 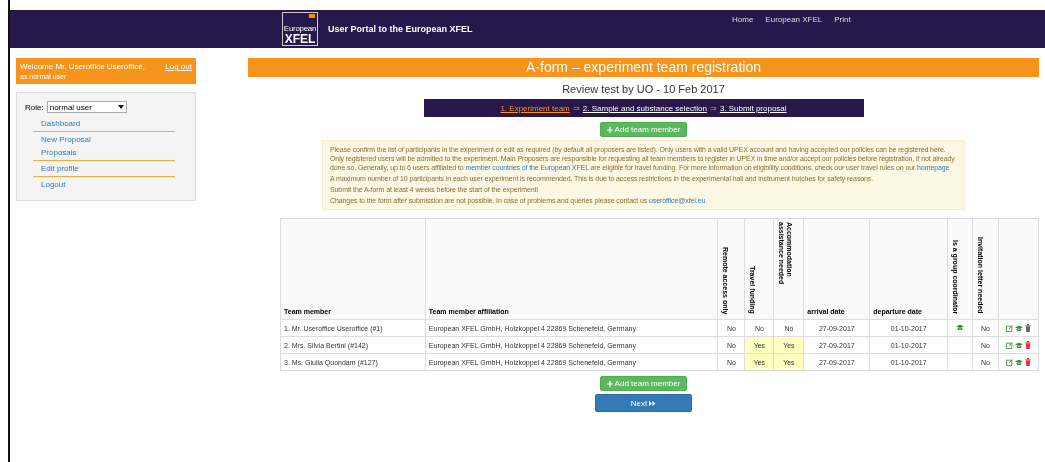 What do you see at coordinates (34, 107) in the screenshot?
I see `role-label: Role:` at bounding box center [34, 107].